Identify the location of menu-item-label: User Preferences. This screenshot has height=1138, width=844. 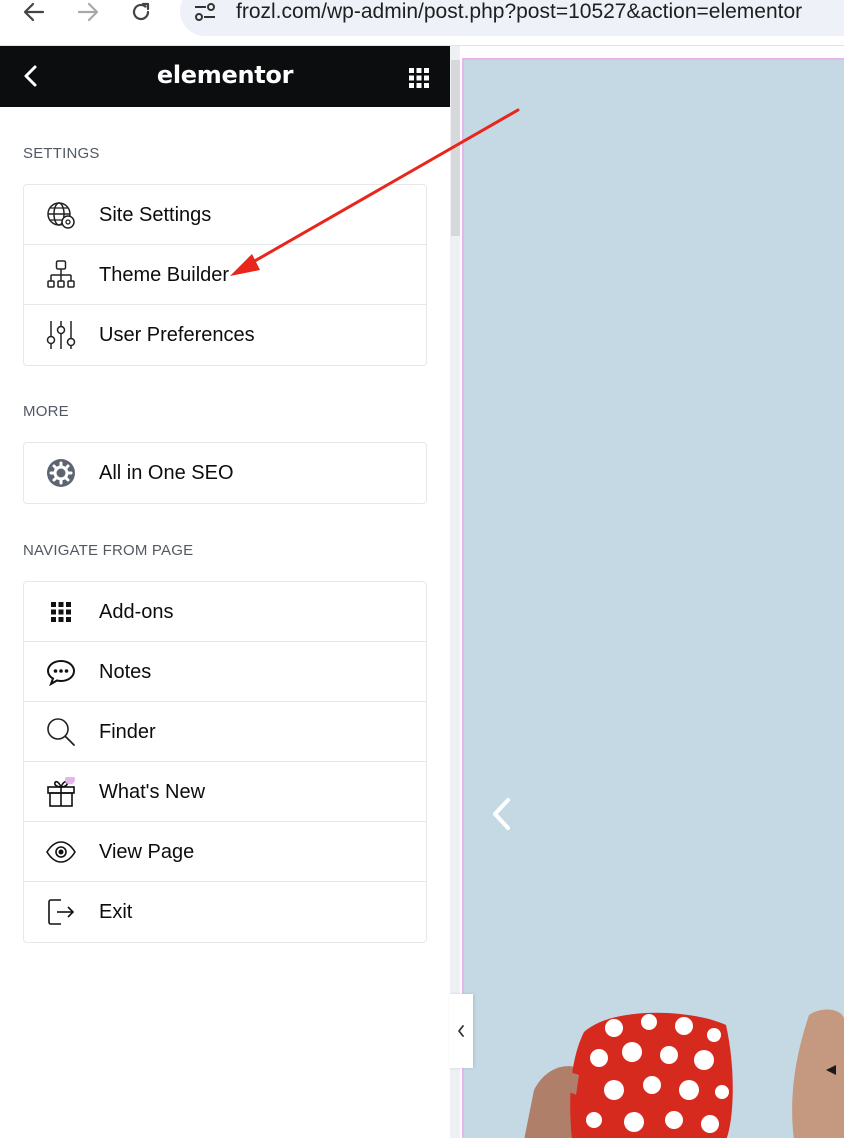
(177, 335).